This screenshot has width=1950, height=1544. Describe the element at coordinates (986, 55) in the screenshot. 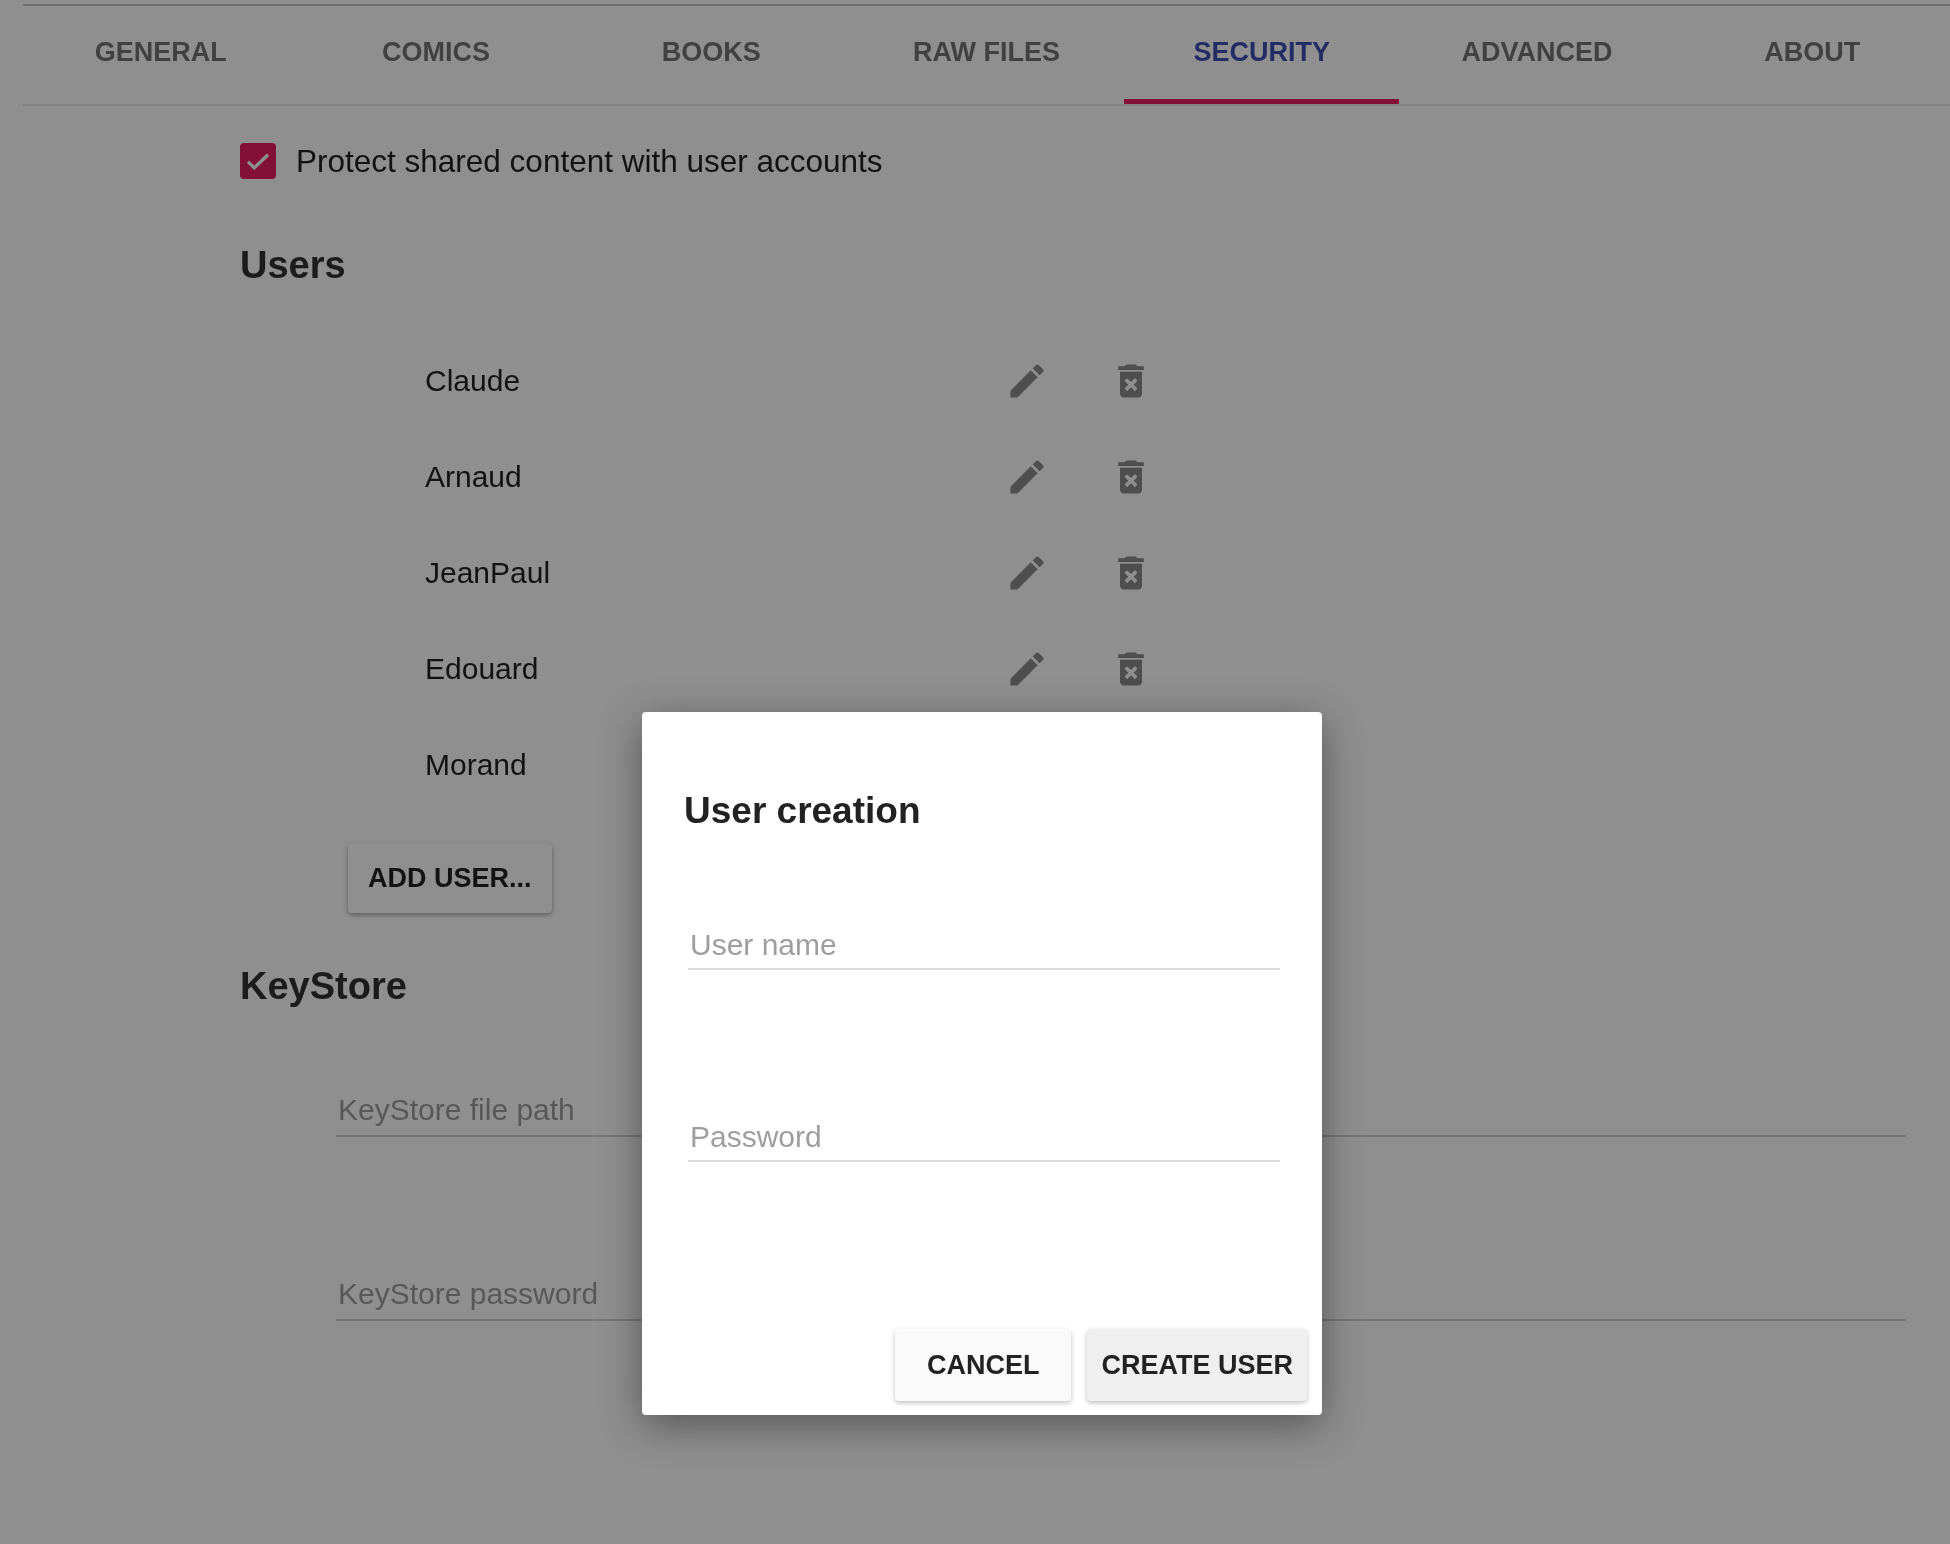

I see `tab: RAW FILES` at that location.